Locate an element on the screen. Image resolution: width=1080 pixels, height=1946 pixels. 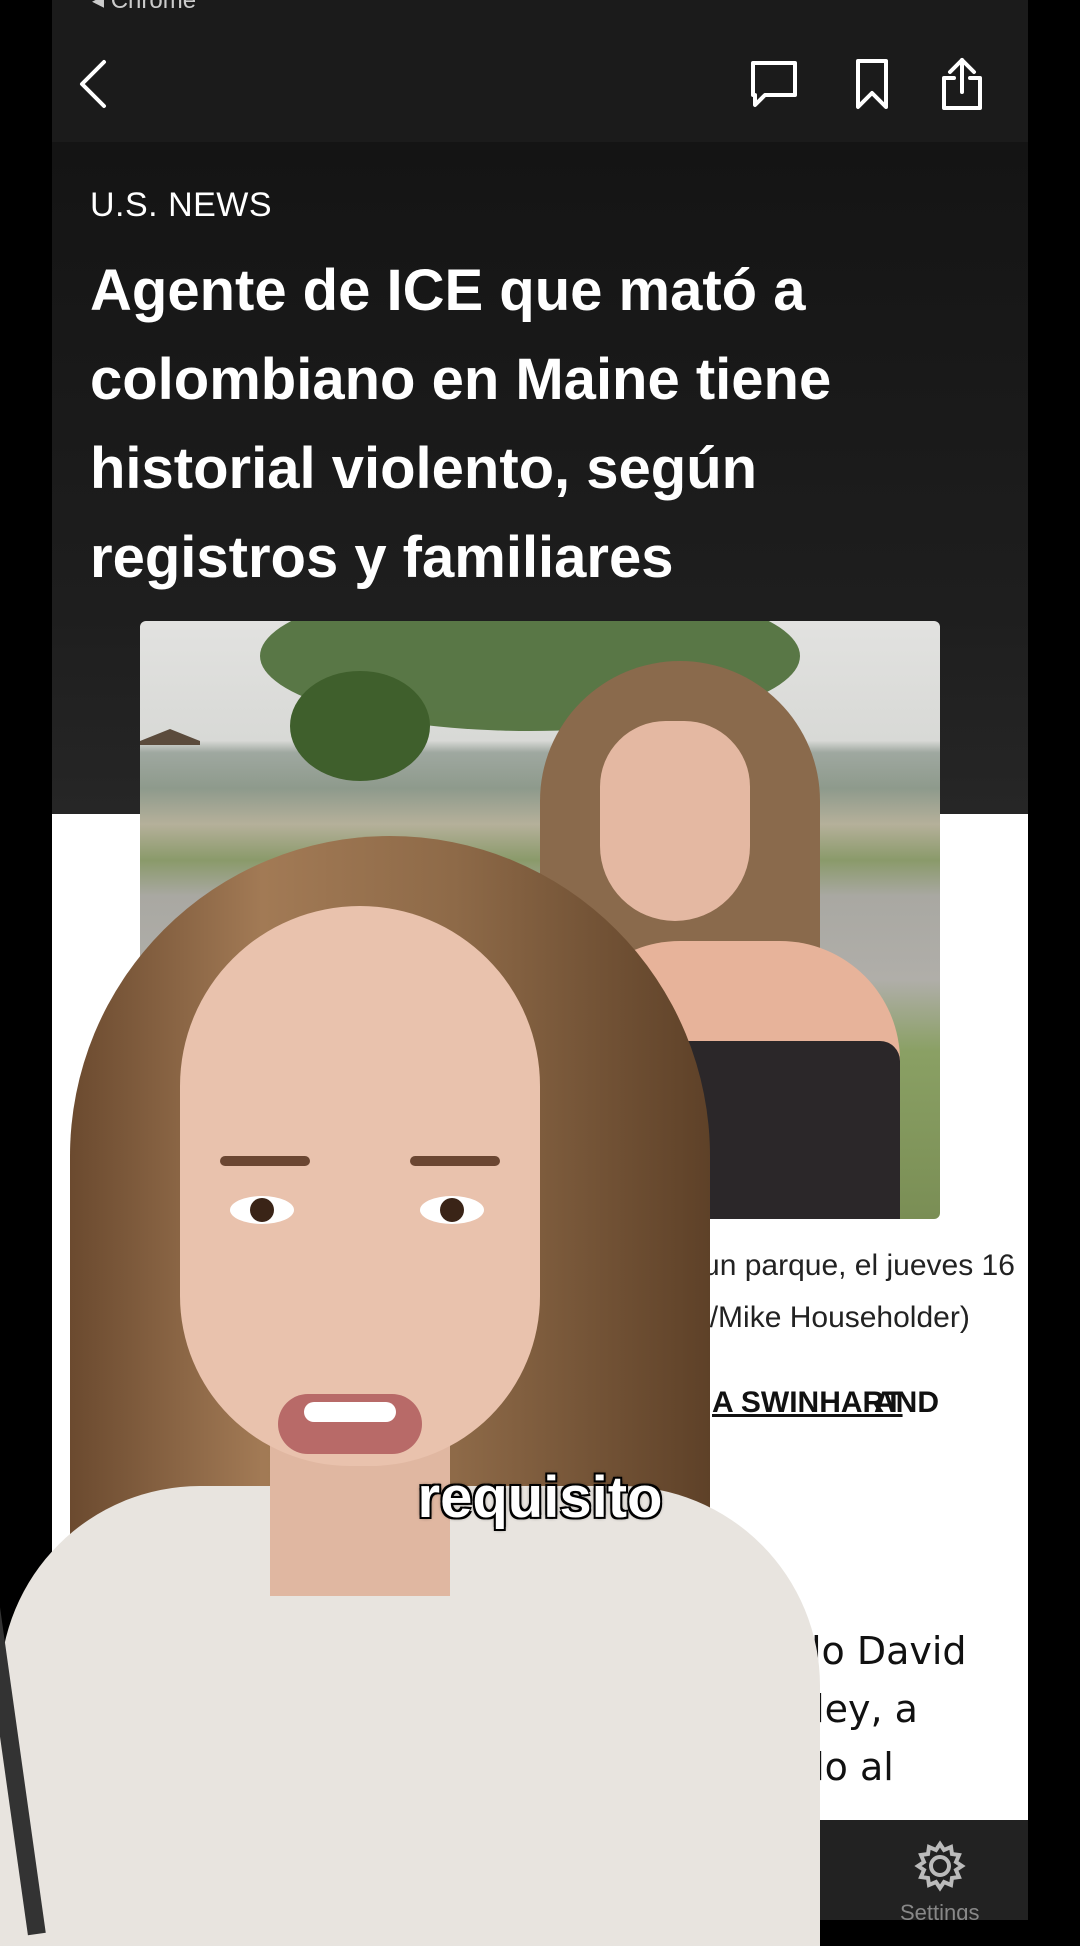
top-toolbar: ◂ Chrome is located at coordinates (540, 71).